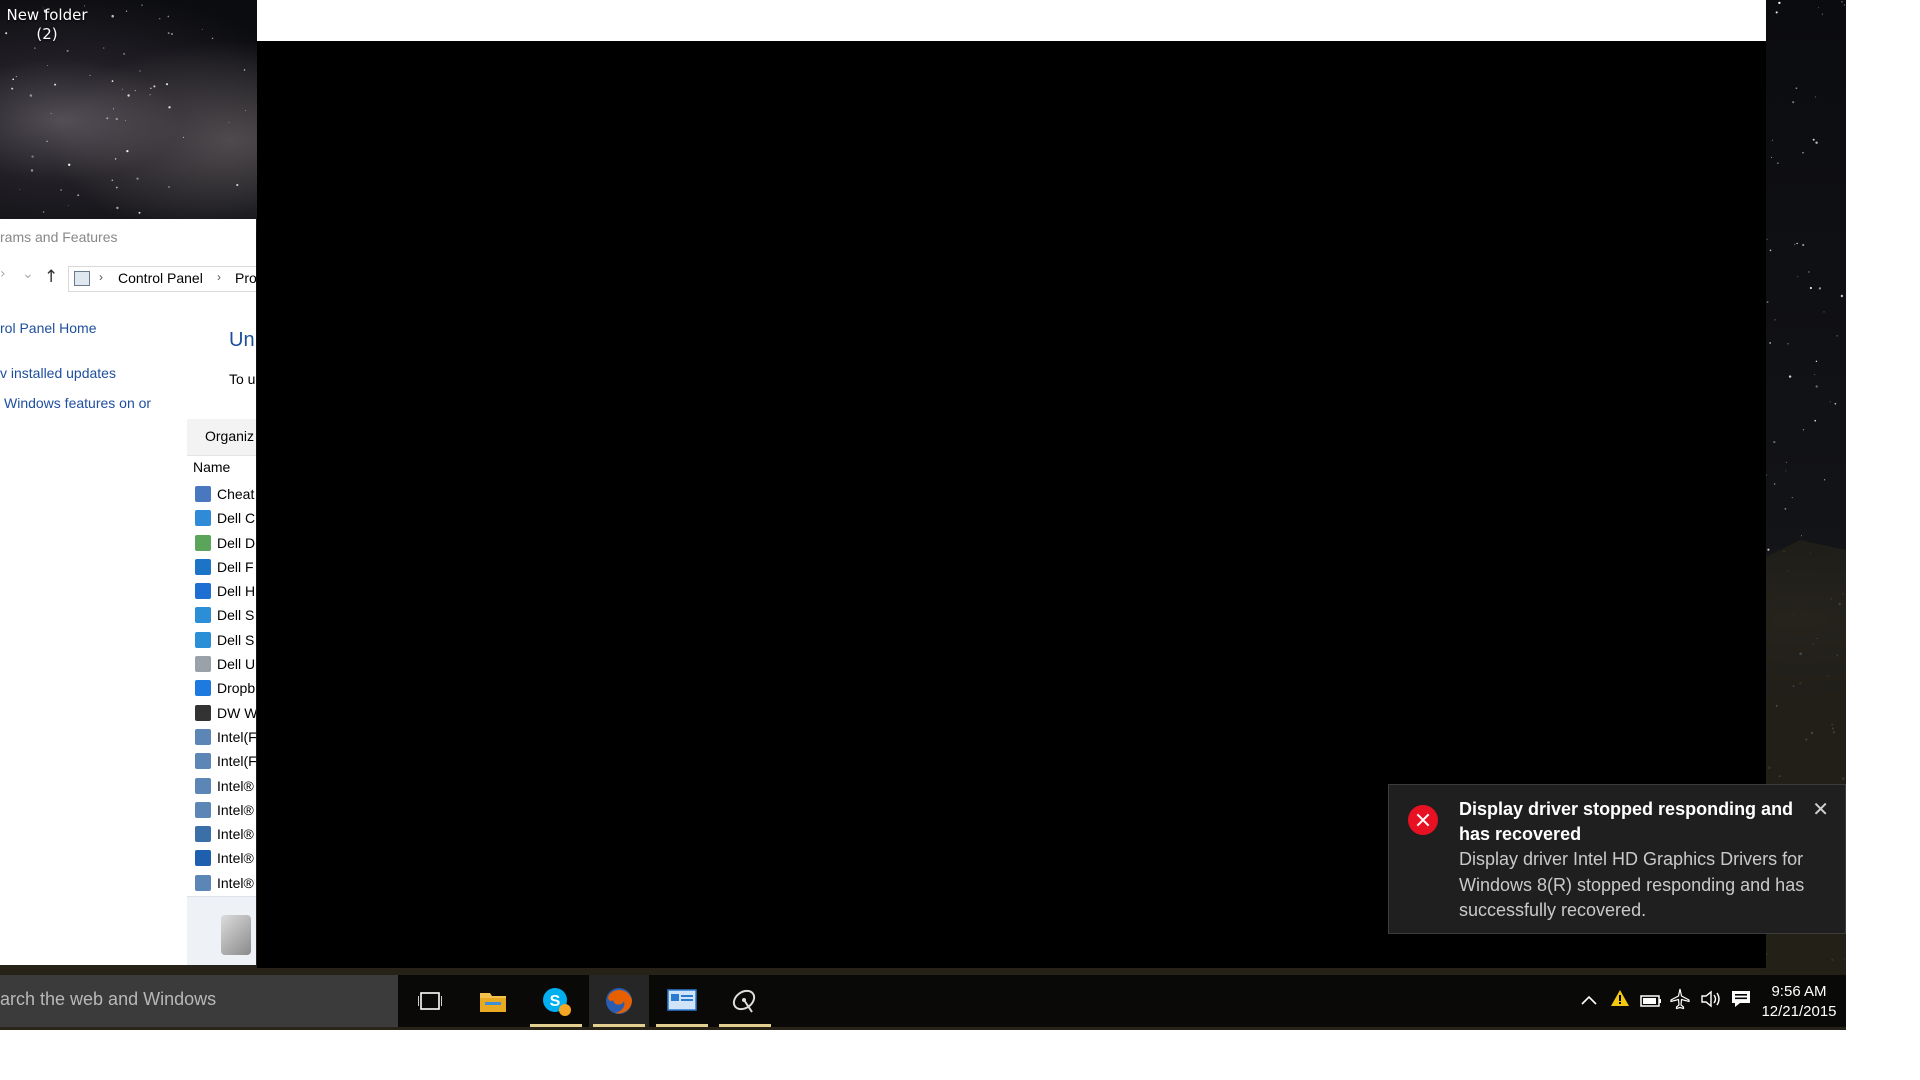 Image resolution: width=1920 pixels, height=1080 pixels. What do you see at coordinates (203, 566) in the screenshot?
I see `dell-logo-icon` at bounding box center [203, 566].